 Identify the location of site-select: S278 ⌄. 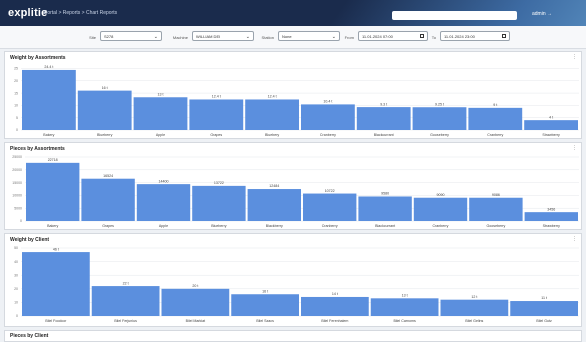
(131, 36).